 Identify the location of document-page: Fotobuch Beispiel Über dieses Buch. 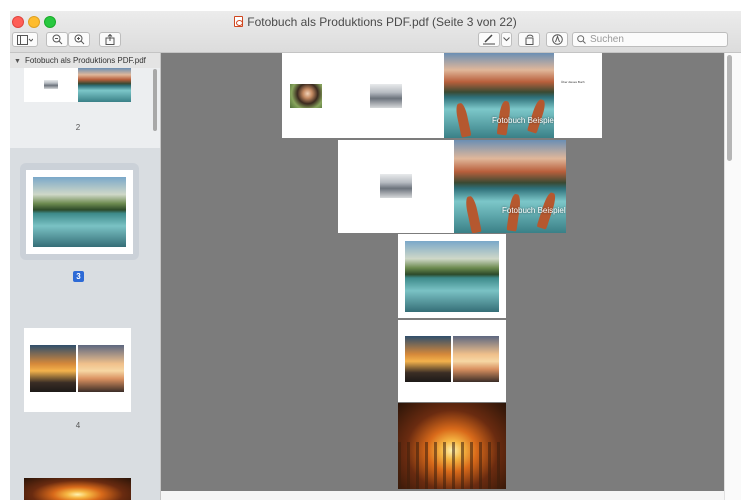
(442, 95).